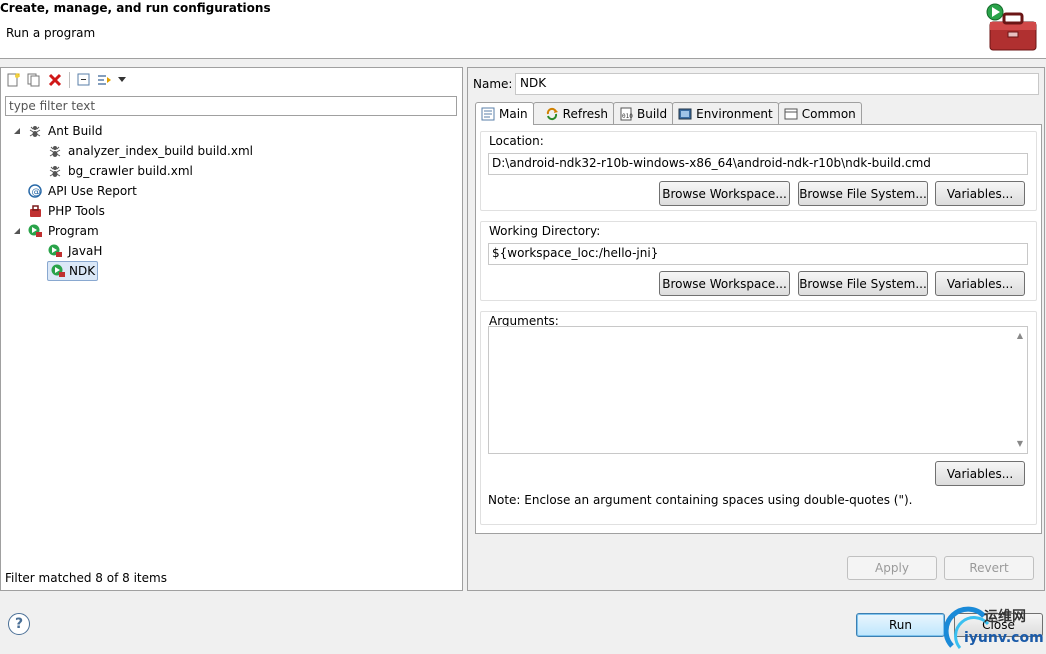 This screenshot has width=1046, height=654. I want to click on dialog-title: Create, manage, and run configurations, so click(135, 8).